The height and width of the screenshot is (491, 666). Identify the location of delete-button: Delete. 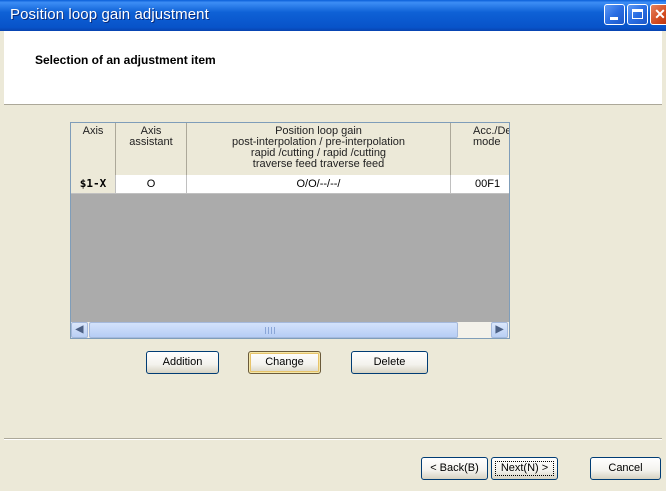
(389, 362).